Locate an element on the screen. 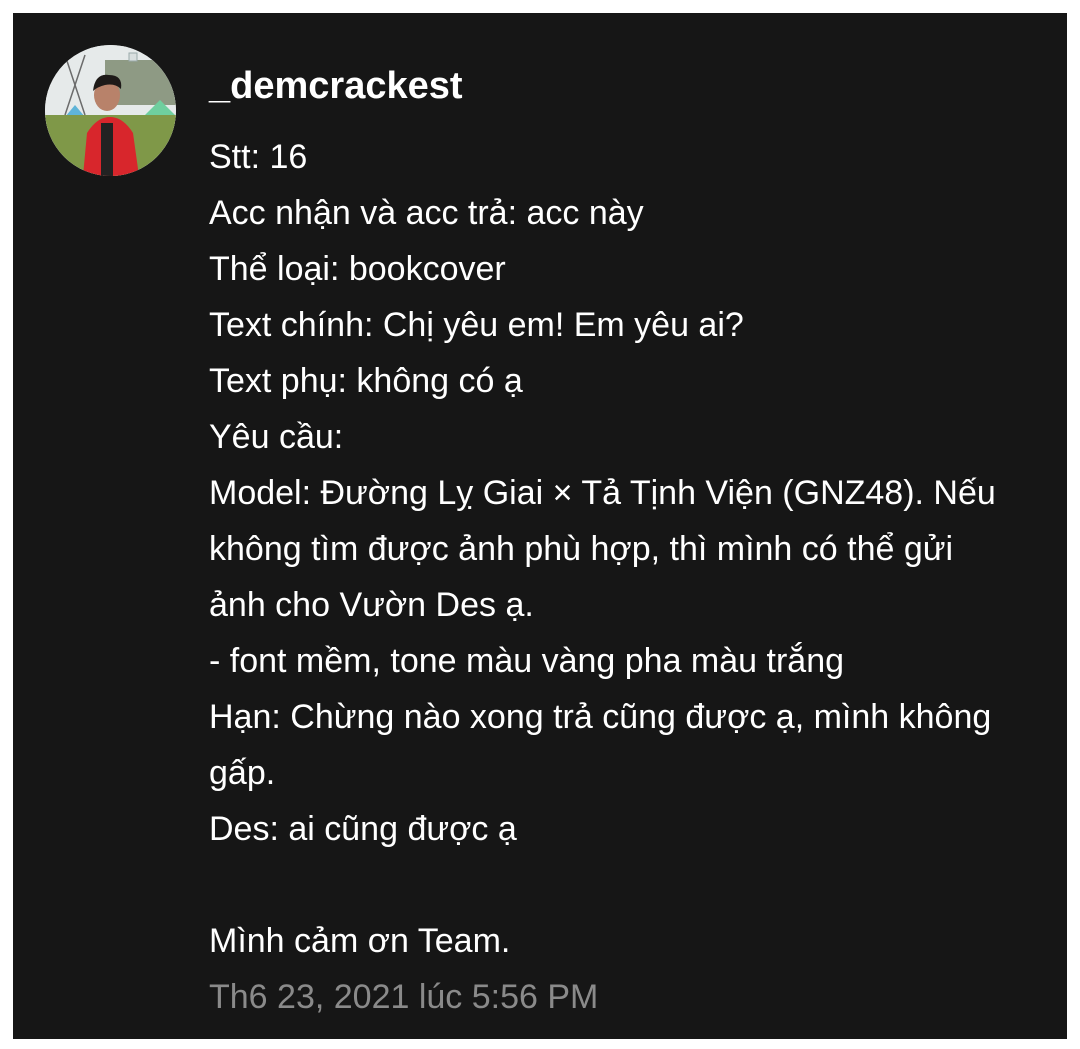  comment-line: Acc nhận và acc trả: acc này is located at coordinates (426, 213).